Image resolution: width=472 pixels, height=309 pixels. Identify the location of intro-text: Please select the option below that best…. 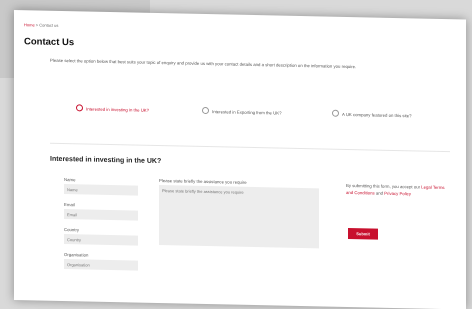
(203, 63).